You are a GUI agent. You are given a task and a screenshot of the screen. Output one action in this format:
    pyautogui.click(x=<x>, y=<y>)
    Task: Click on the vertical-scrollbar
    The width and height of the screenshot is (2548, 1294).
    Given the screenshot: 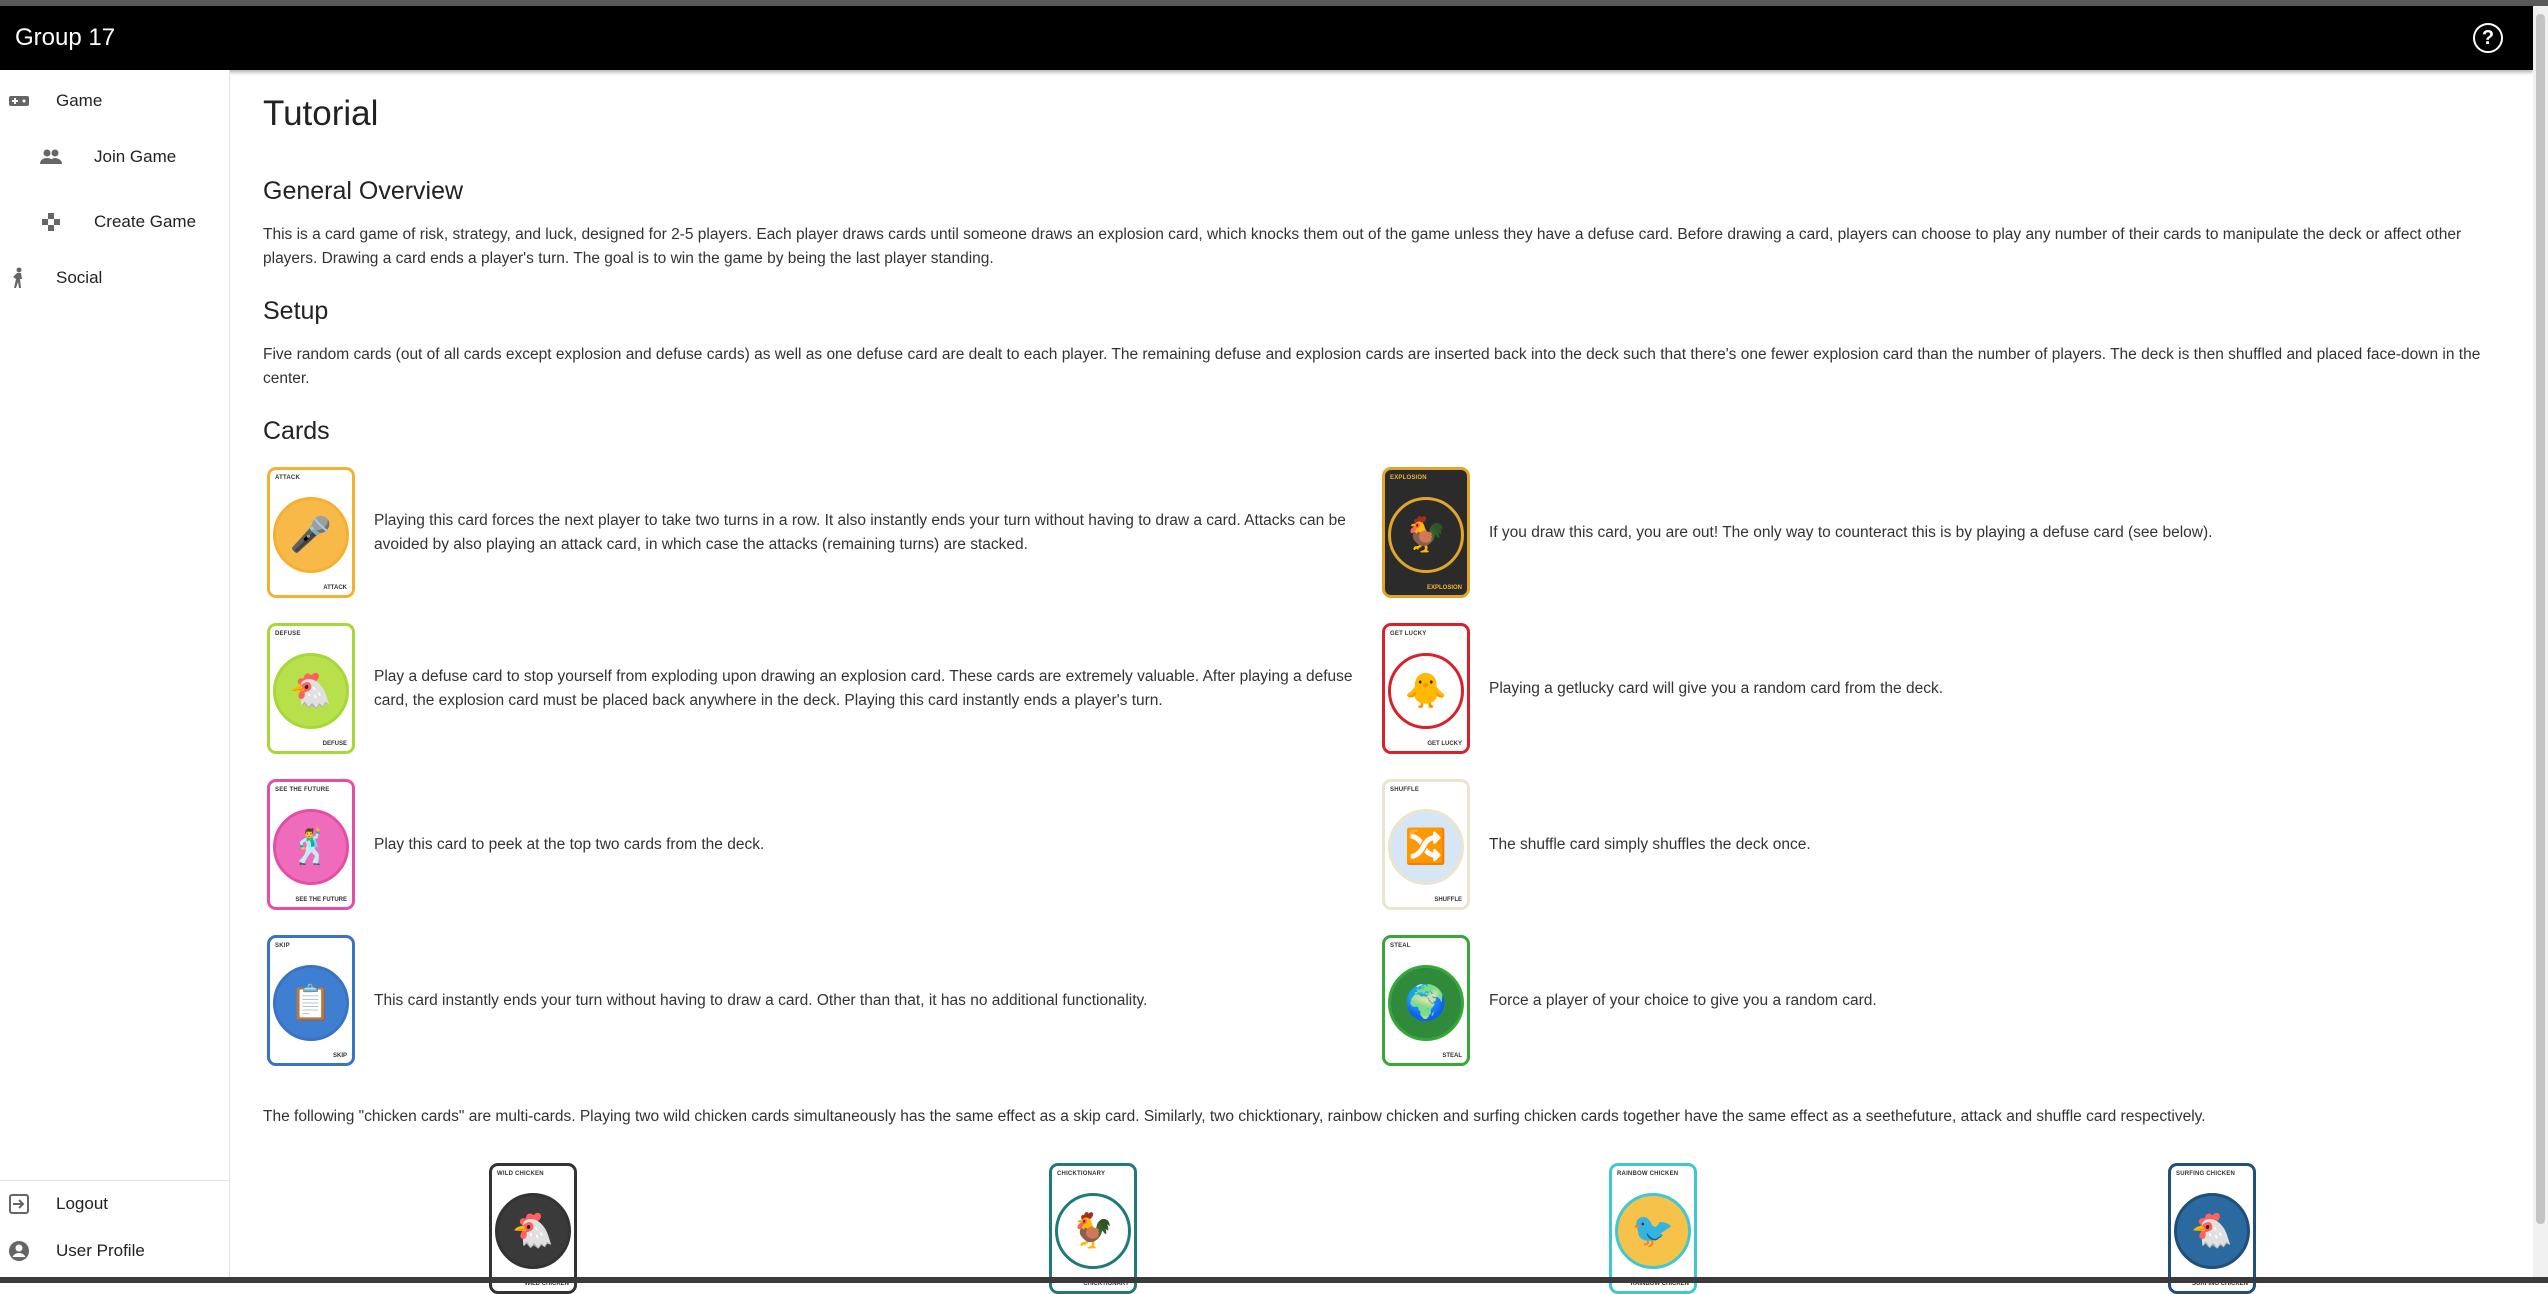 What is the action you would take?
    pyautogui.click(x=2540, y=641)
    